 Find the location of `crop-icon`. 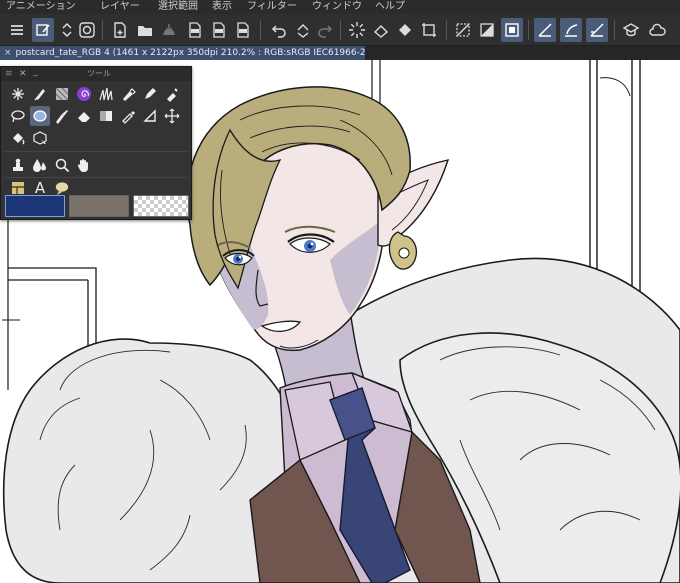

crop-icon is located at coordinates (429, 30).